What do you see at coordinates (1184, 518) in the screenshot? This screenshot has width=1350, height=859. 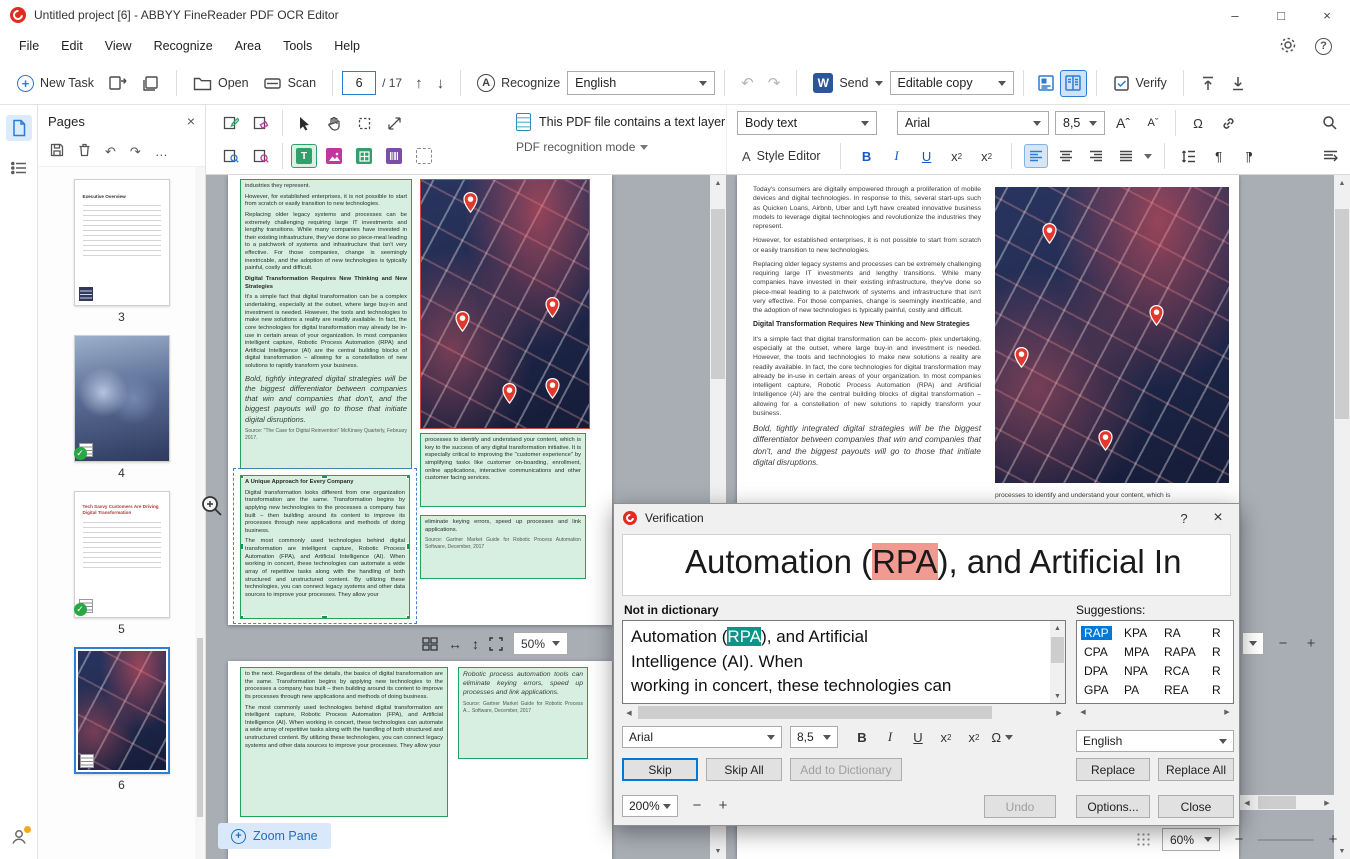 I see `dialog-help-button: ?` at bounding box center [1184, 518].